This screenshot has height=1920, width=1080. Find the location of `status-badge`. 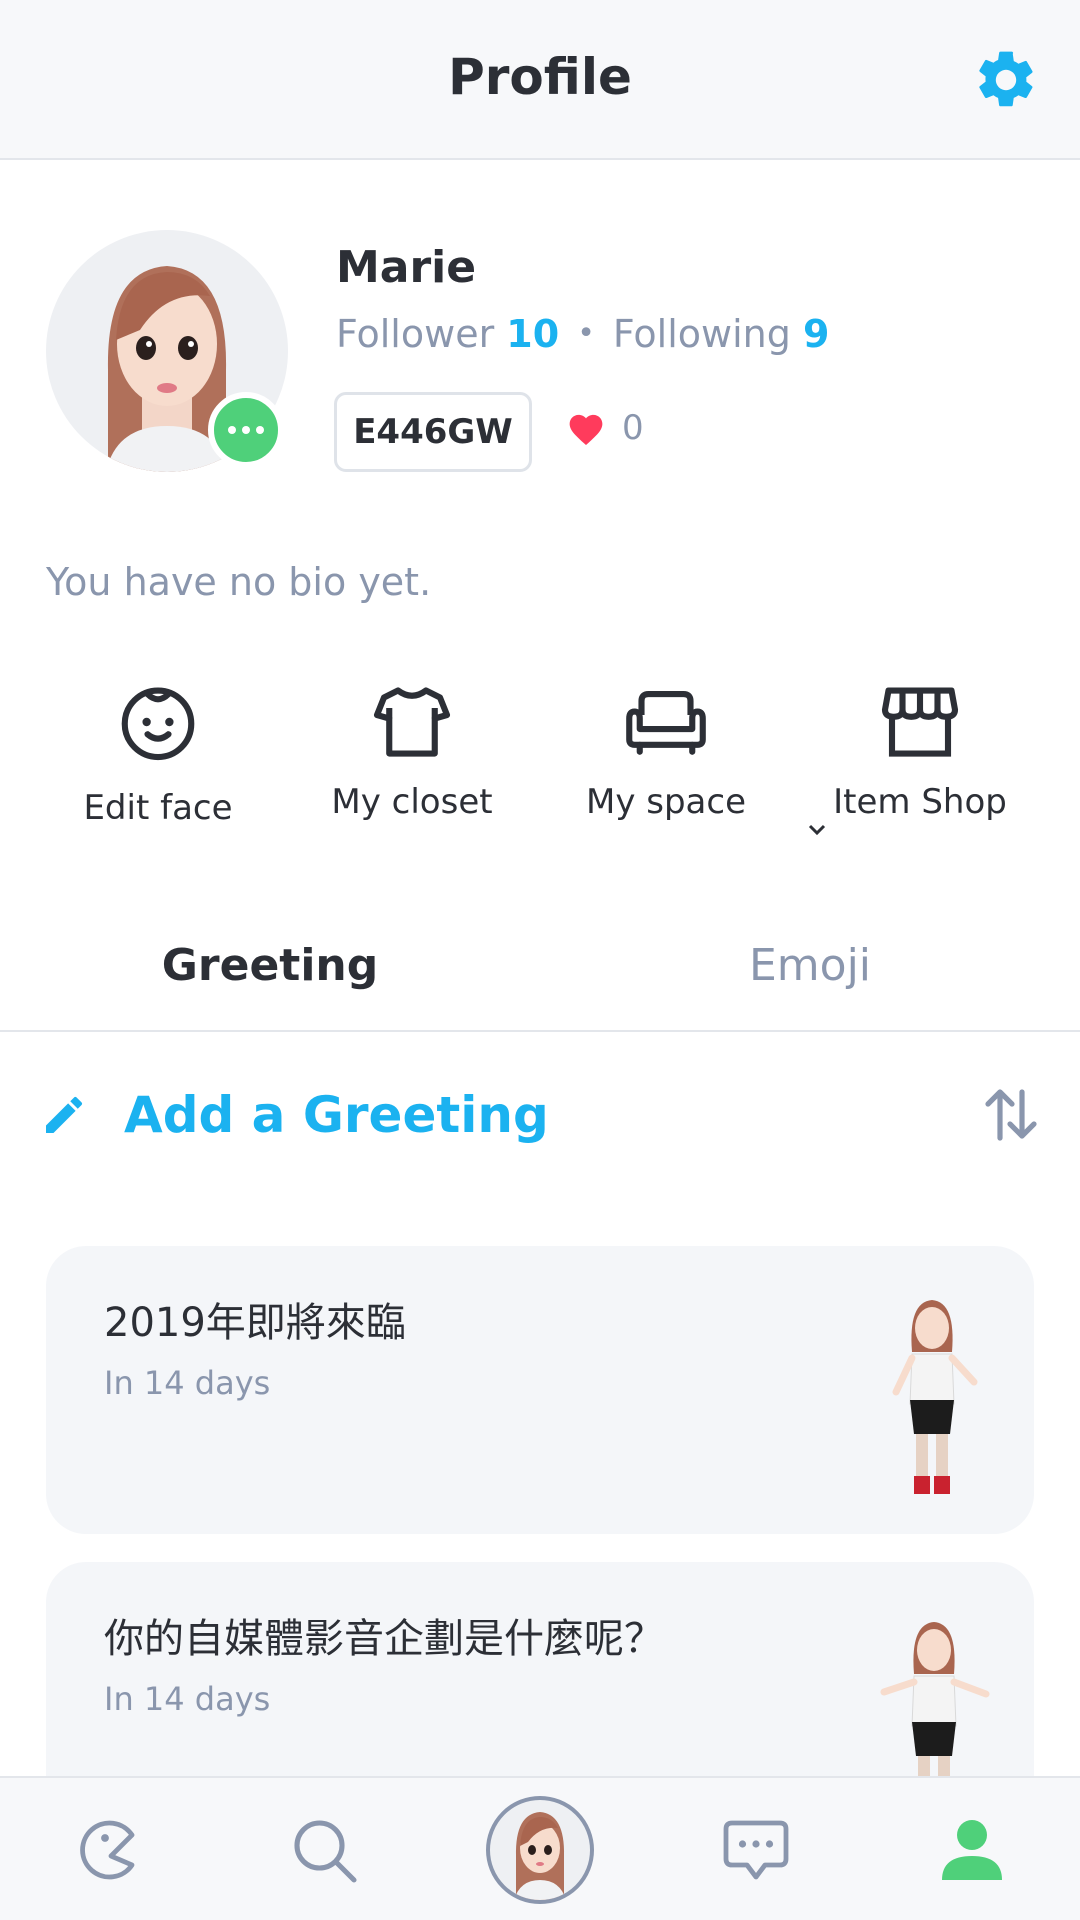

status-badge is located at coordinates (246, 430).